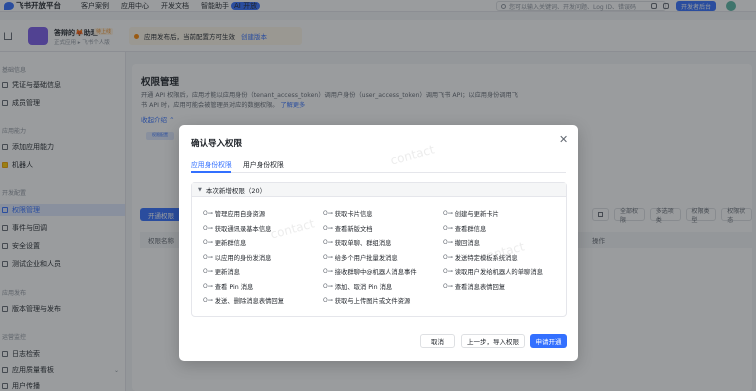  I want to click on permission-item: O⊸ 创建与更新卡片, so click(471, 213).